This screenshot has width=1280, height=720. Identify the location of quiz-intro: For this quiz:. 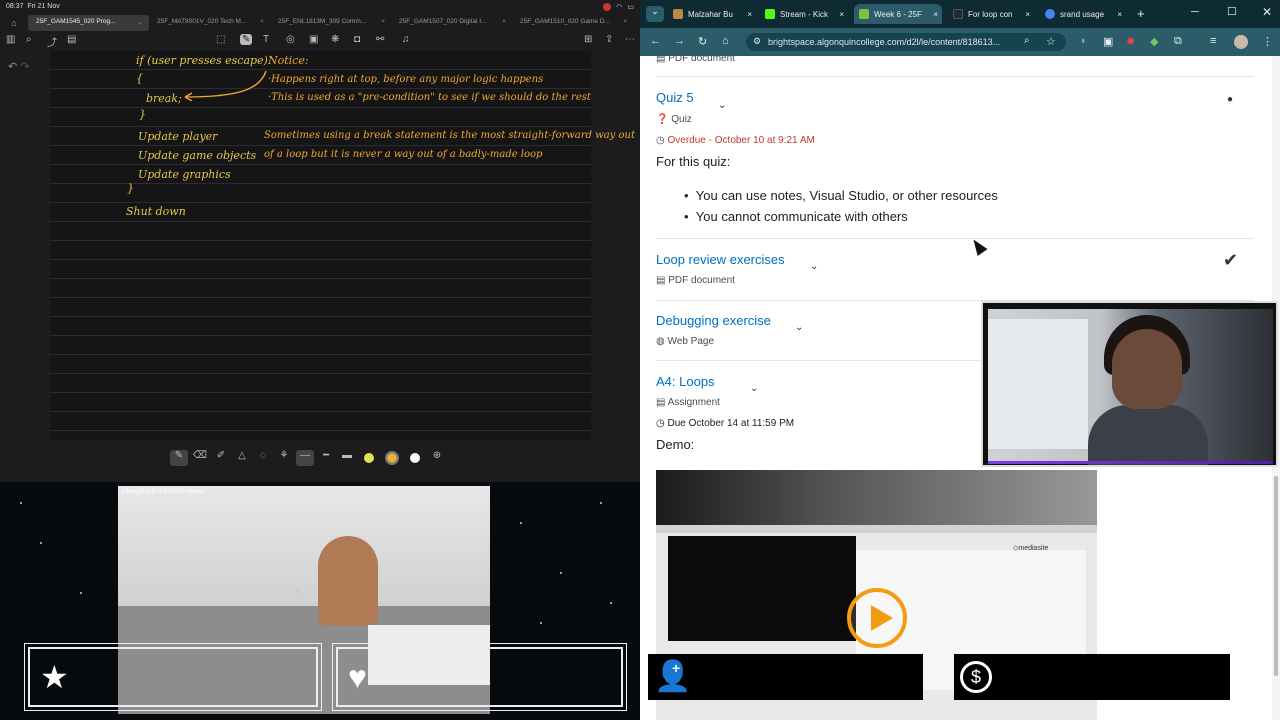
(693, 161).